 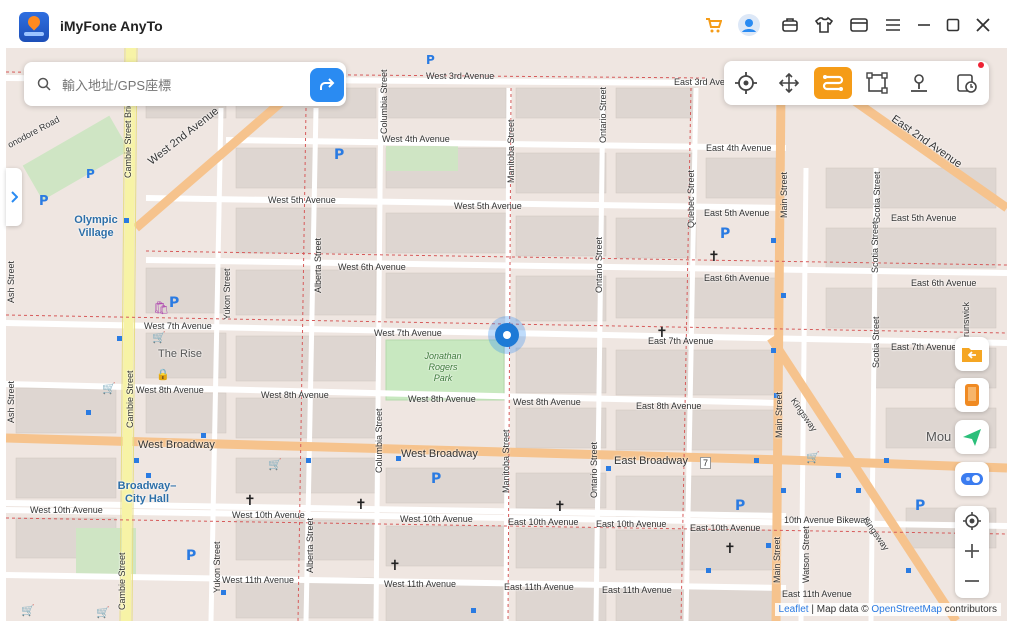 I want to click on tshirt-icon, so click(x=824, y=25).